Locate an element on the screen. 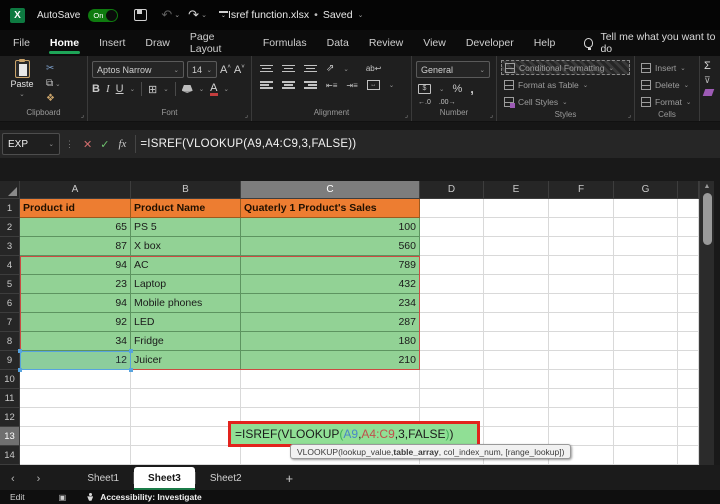 This screenshot has height=504, width=720. add-sheet-button: + is located at coordinates (290, 480).